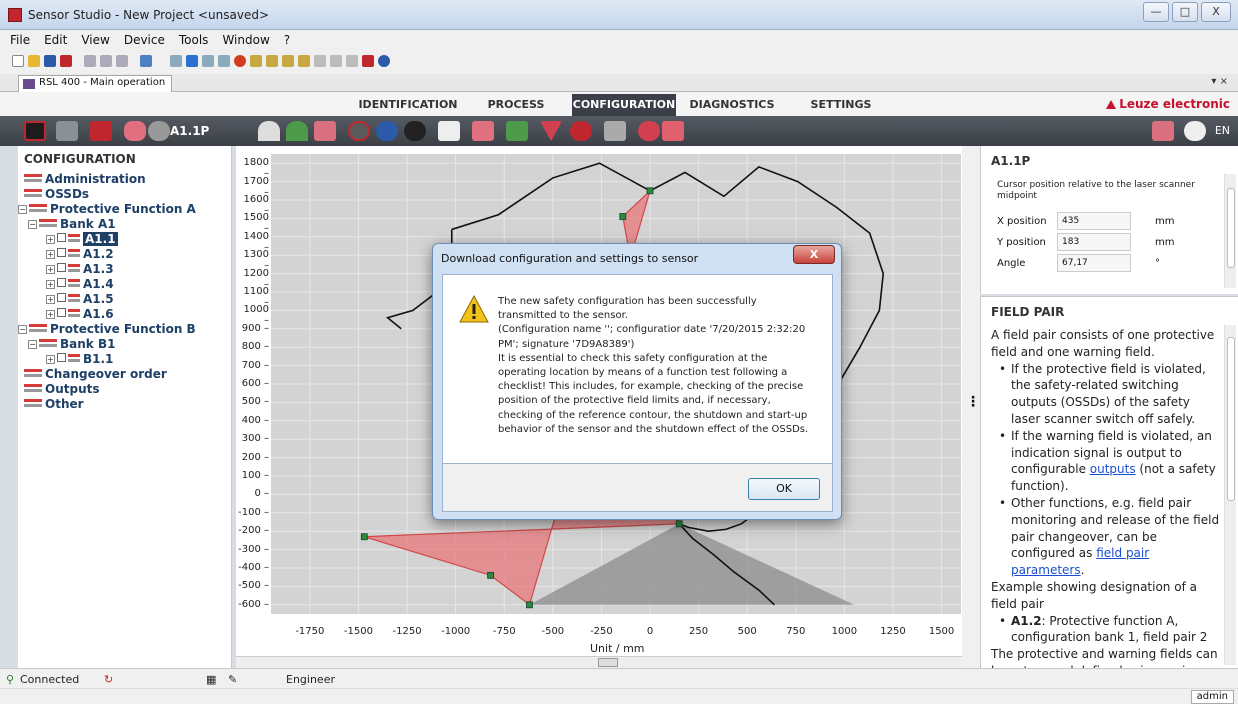 The width and height of the screenshot is (1238, 704). Describe the element at coordinates (297, 131) in the screenshot. I see `warning-gauge-icon` at that location.